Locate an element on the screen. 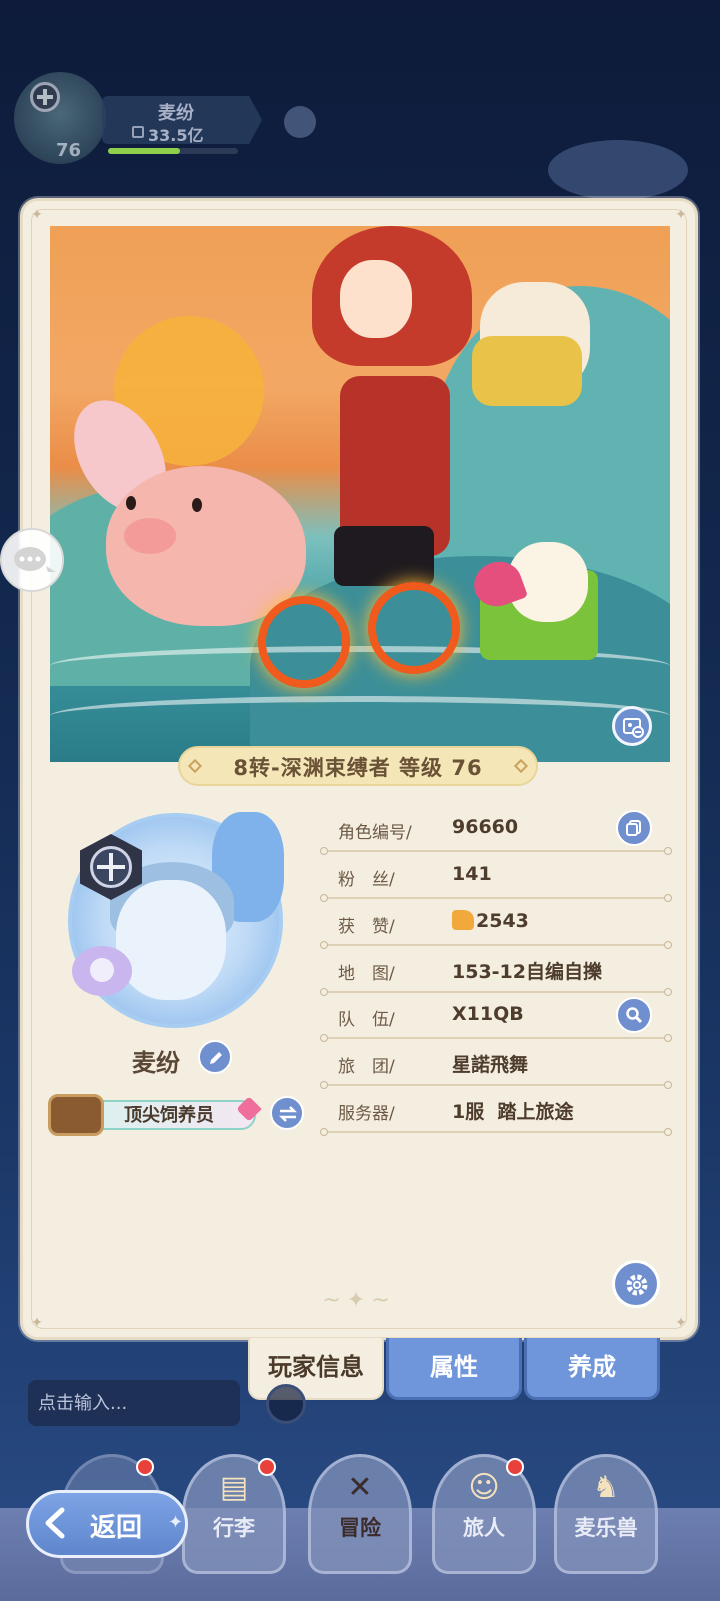  wave-illustration is located at coordinates (360, 716).